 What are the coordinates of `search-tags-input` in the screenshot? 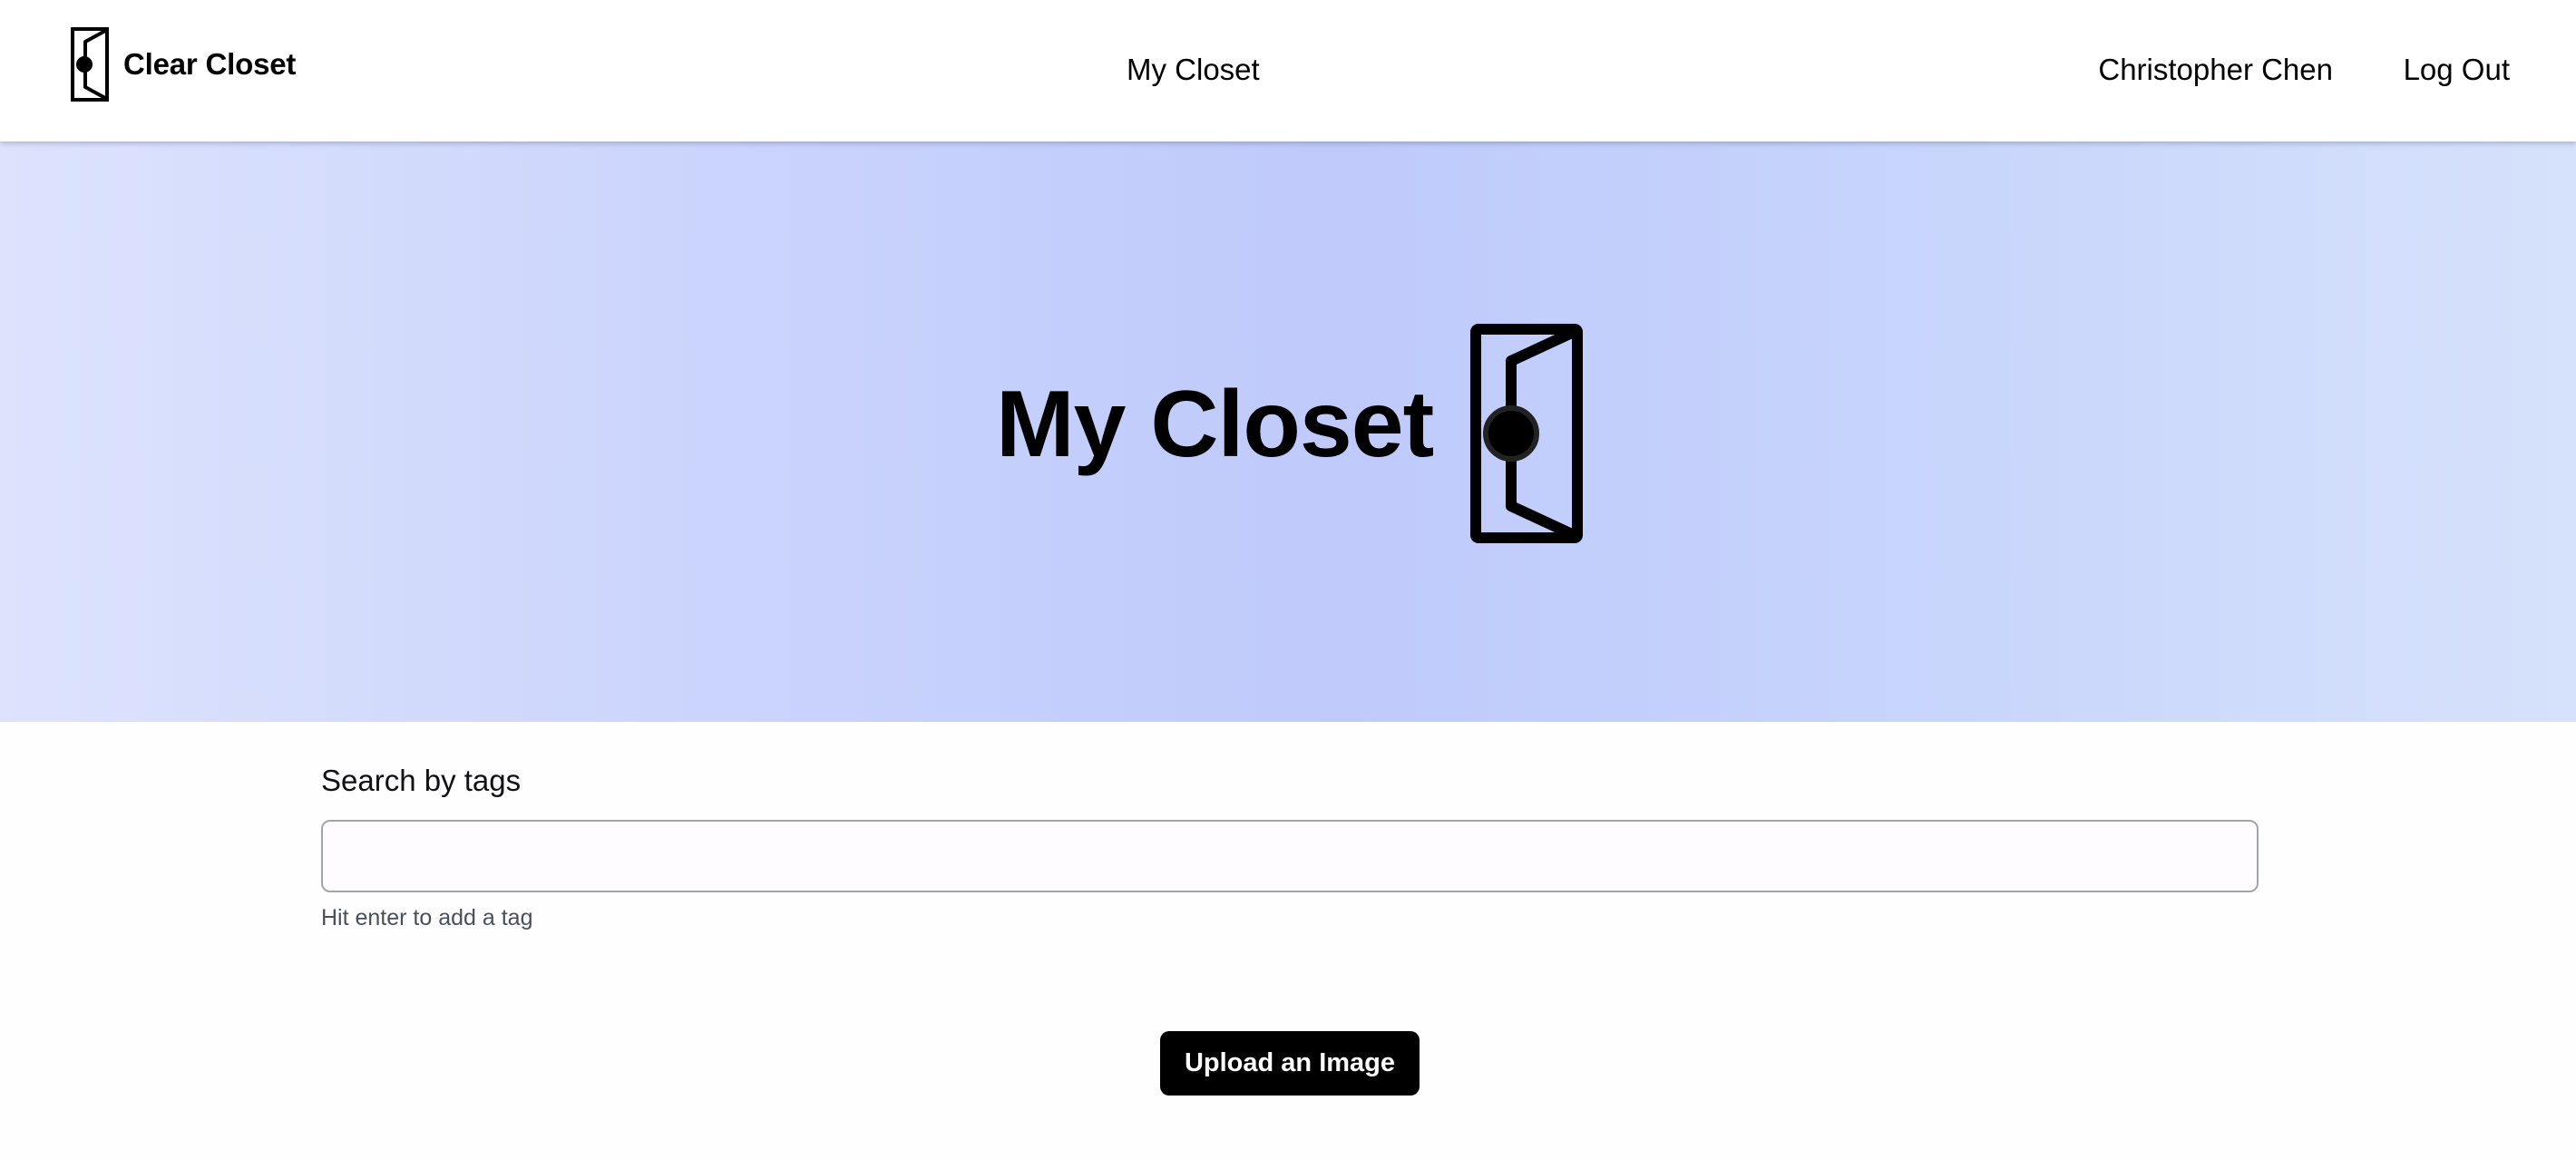 It's located at (1290, 856).